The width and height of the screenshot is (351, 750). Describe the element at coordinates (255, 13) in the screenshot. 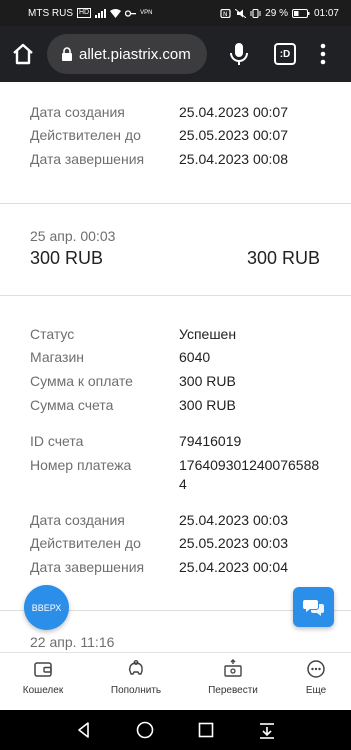

I see `vibrate-icon` at that location.